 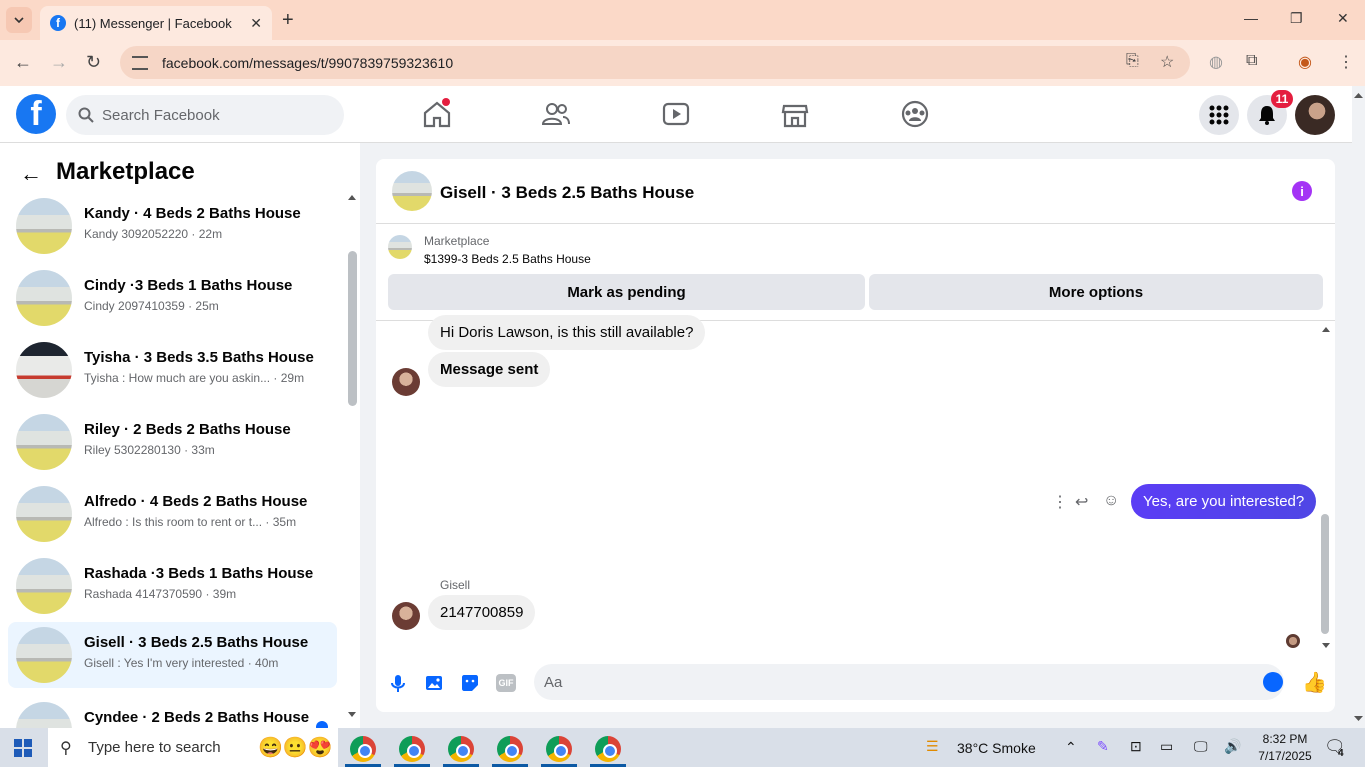 I want to click on restore-icon: ❐, so click(x=1296, y=18).